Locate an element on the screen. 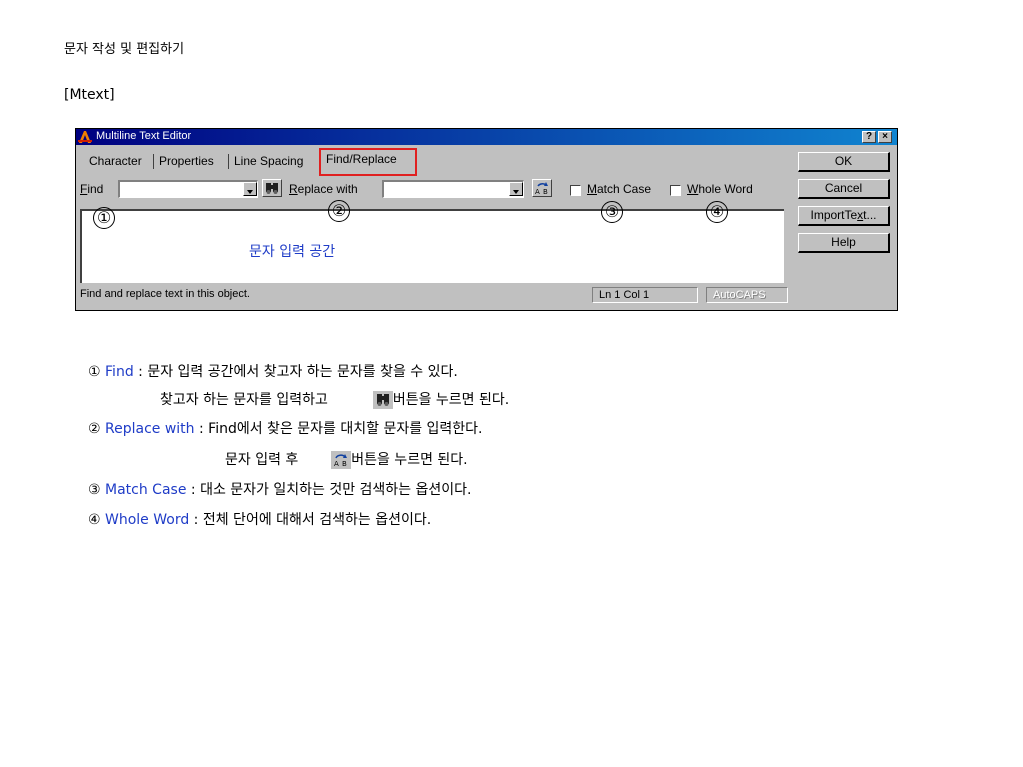 The height and width of the screenshot is (767, 1023). section-tag: [Mtext] is located at coordinates (89, 95).